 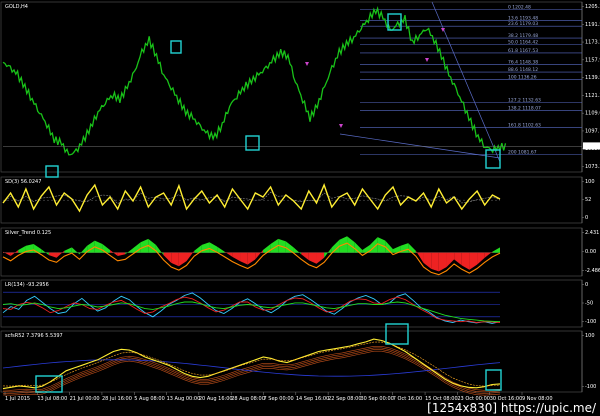 I want to click on fib-level-label: 200 1081.67, so click(x=522, y=153).